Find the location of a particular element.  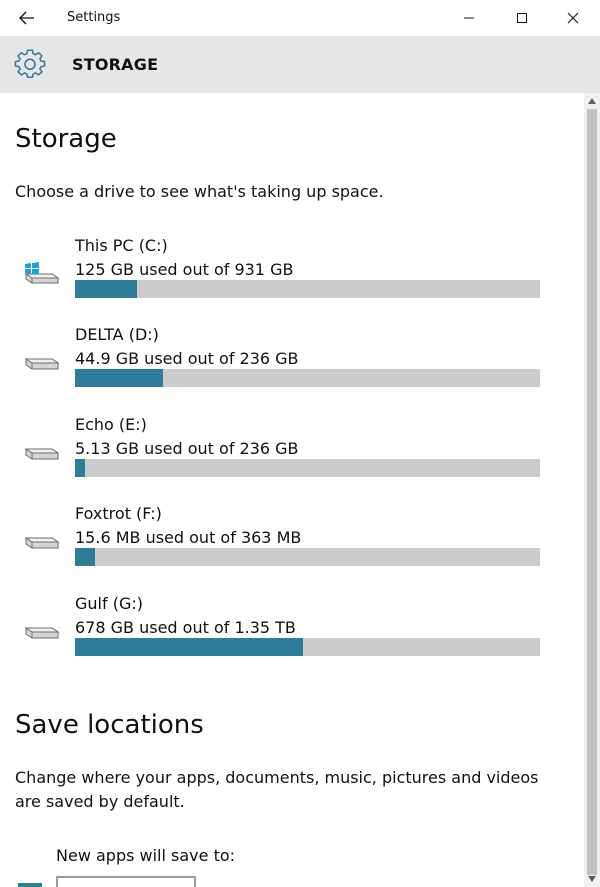

page-title: STORAGE is located at coordinates (115, 64).